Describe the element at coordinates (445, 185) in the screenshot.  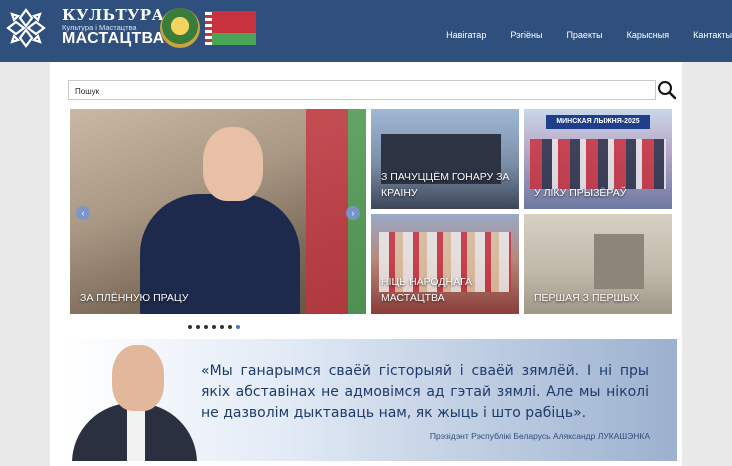
I see `tile-caption: З ПАЧУЦЦЁМ ГОНАРУ ЗА КРАІНУ` at that location.